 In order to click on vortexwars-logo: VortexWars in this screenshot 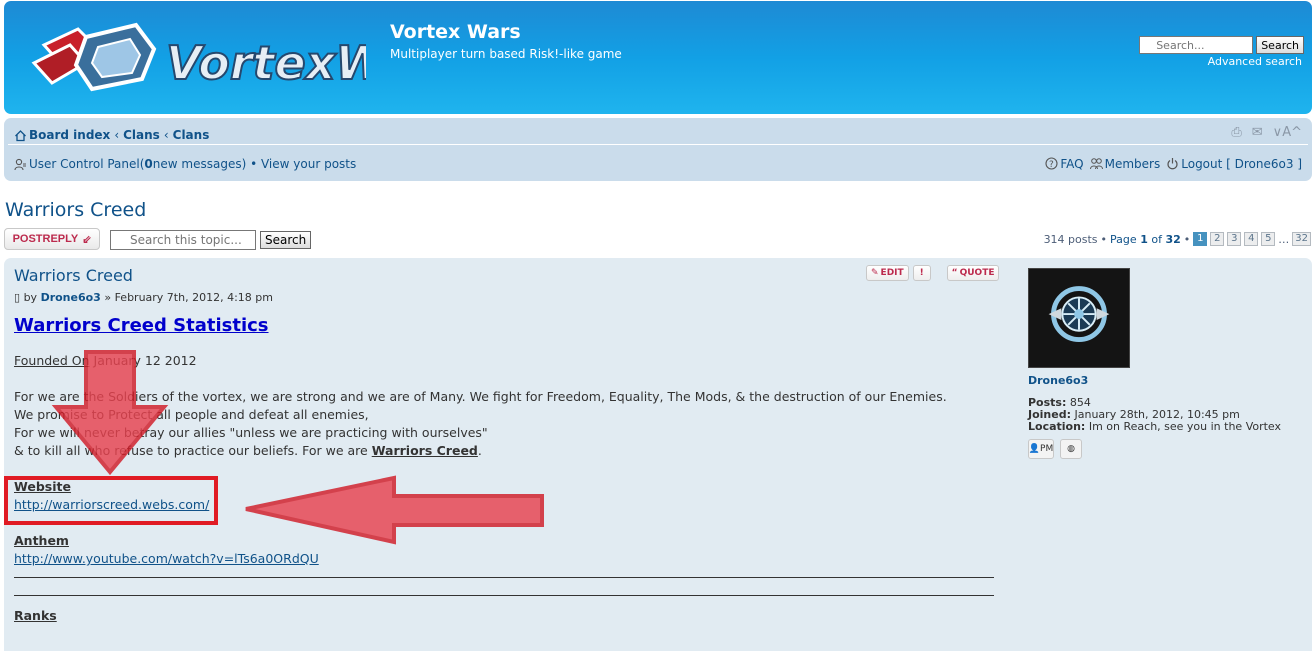, I will do `click(196, 60)`.